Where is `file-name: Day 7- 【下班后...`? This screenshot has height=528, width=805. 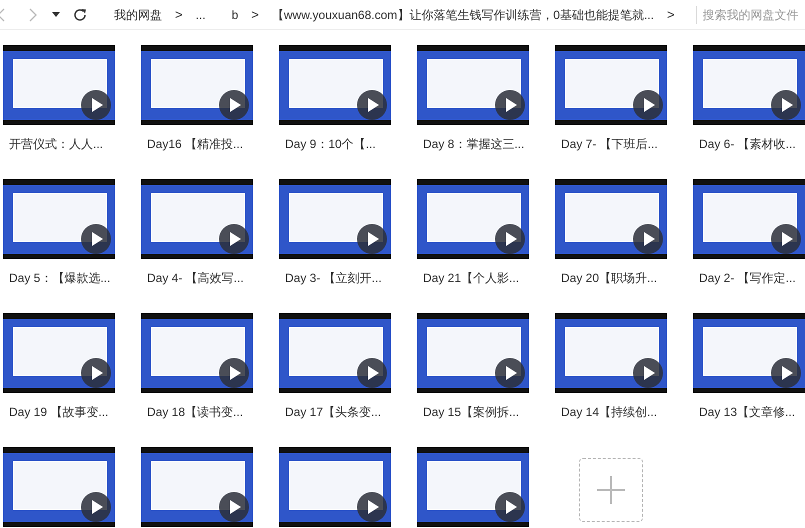 file-name: Day 7- 【下班后... is located at coordinates (624, 144).